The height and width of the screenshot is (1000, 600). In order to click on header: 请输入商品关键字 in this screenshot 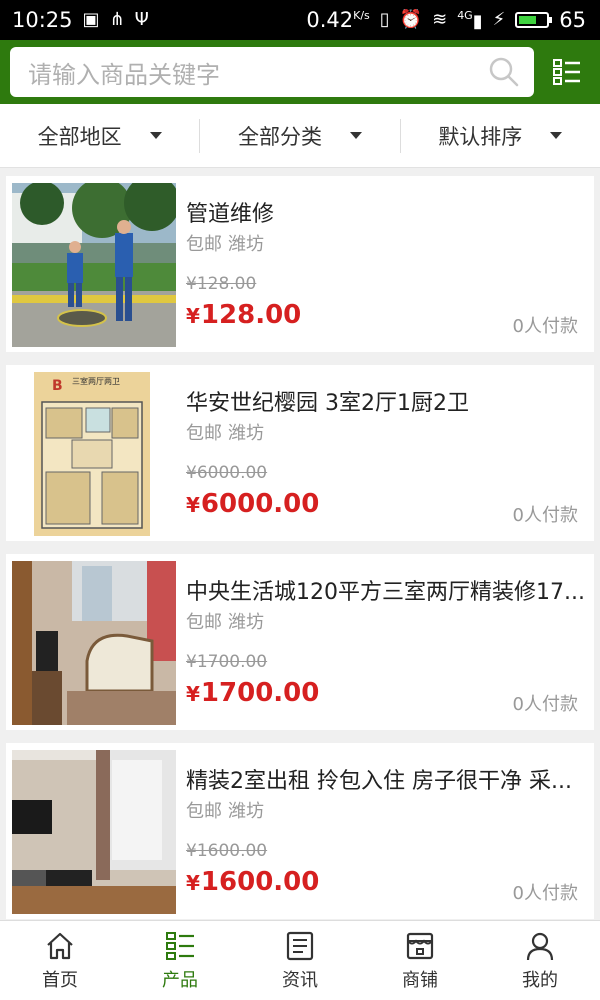, I will do `click(300, 72)`.